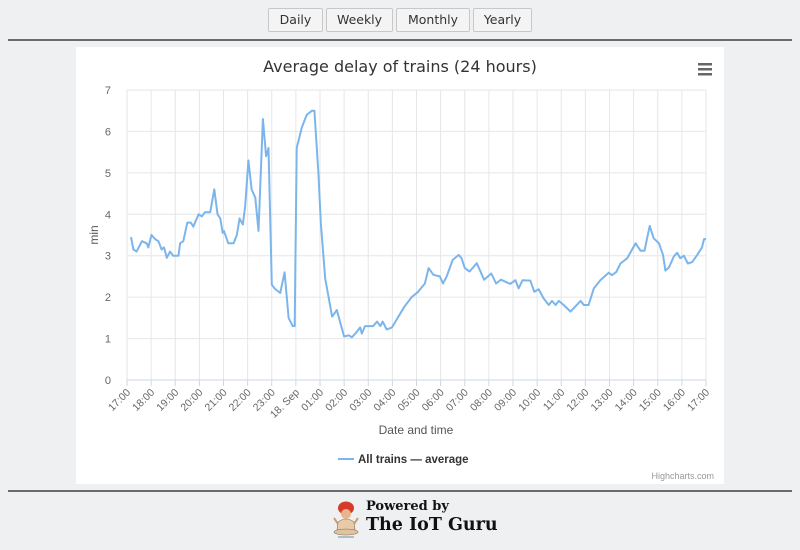  I want to click on x-tick-label: 05:00, so click(409, 400).